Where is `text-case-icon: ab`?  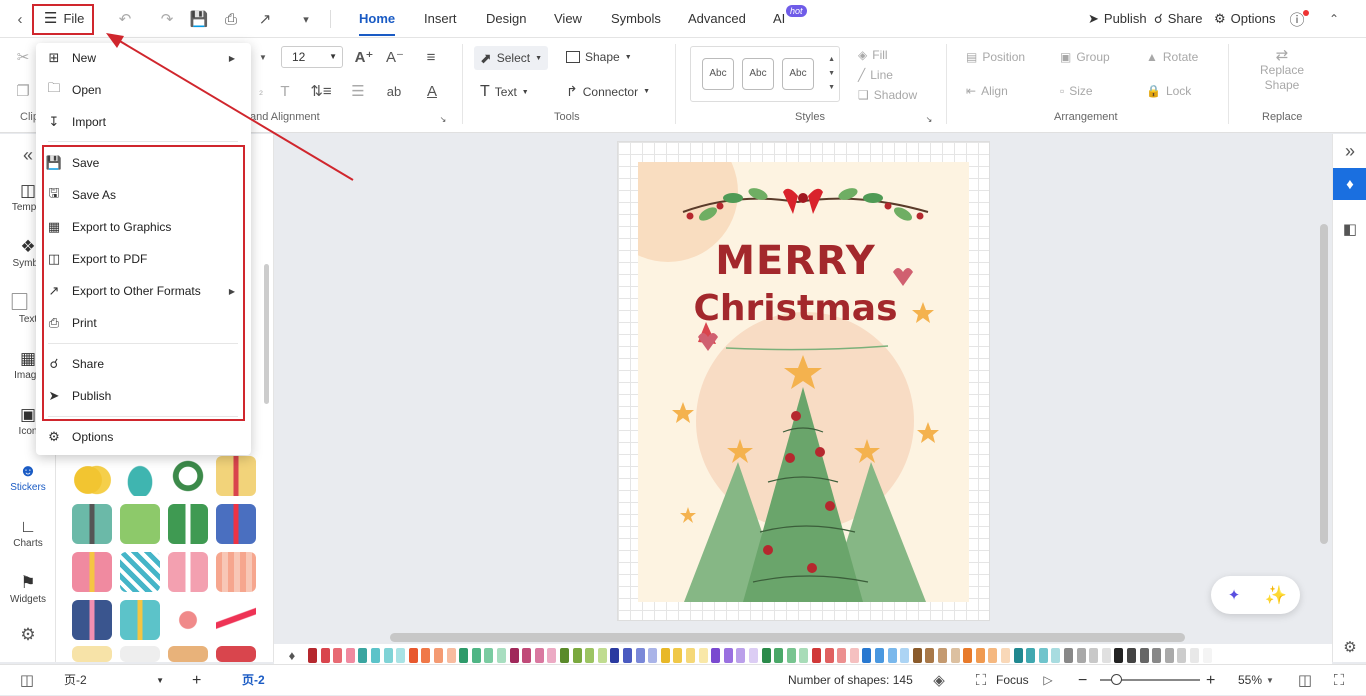
text-case-icon: ab is located at coordinates (394, 91).